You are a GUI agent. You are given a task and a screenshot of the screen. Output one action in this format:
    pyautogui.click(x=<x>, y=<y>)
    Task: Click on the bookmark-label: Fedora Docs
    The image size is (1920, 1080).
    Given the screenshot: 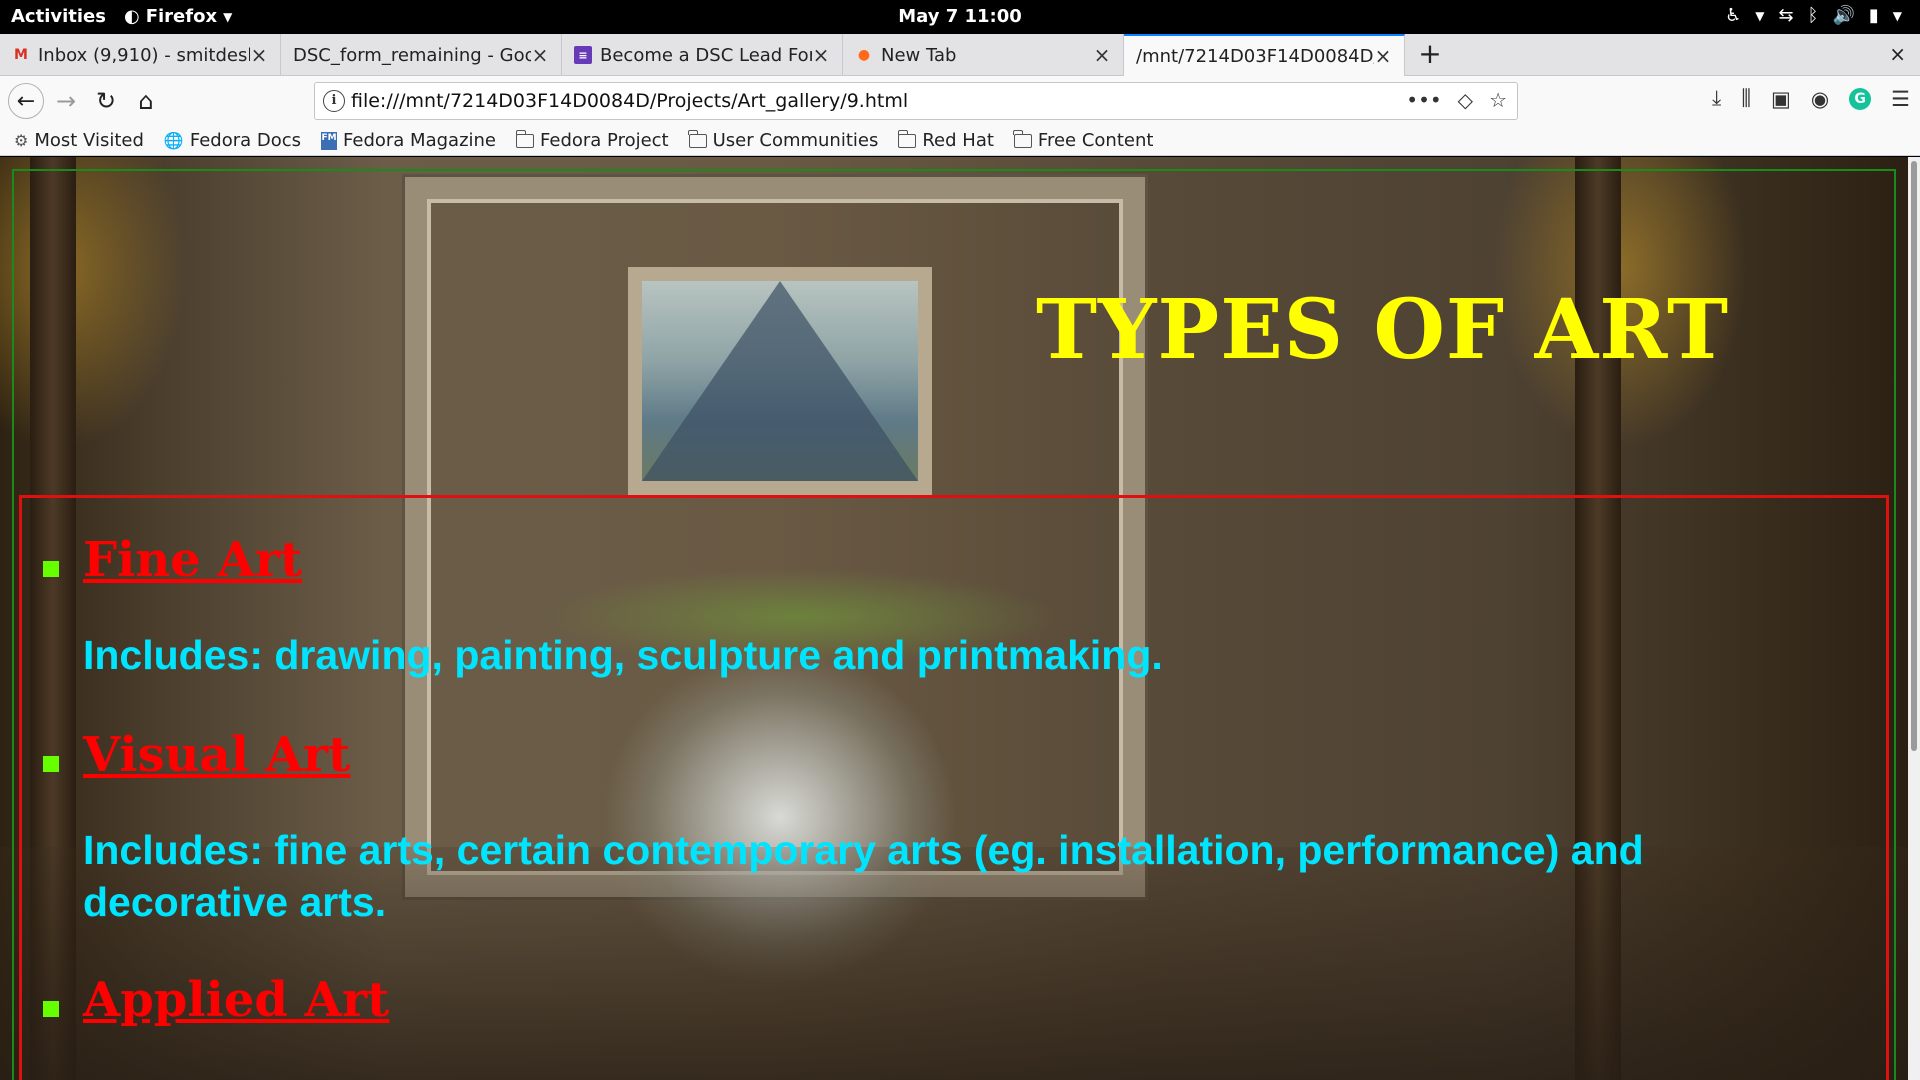 What is the action you would take?
    pyautogui.click(x=245, y=140)
    